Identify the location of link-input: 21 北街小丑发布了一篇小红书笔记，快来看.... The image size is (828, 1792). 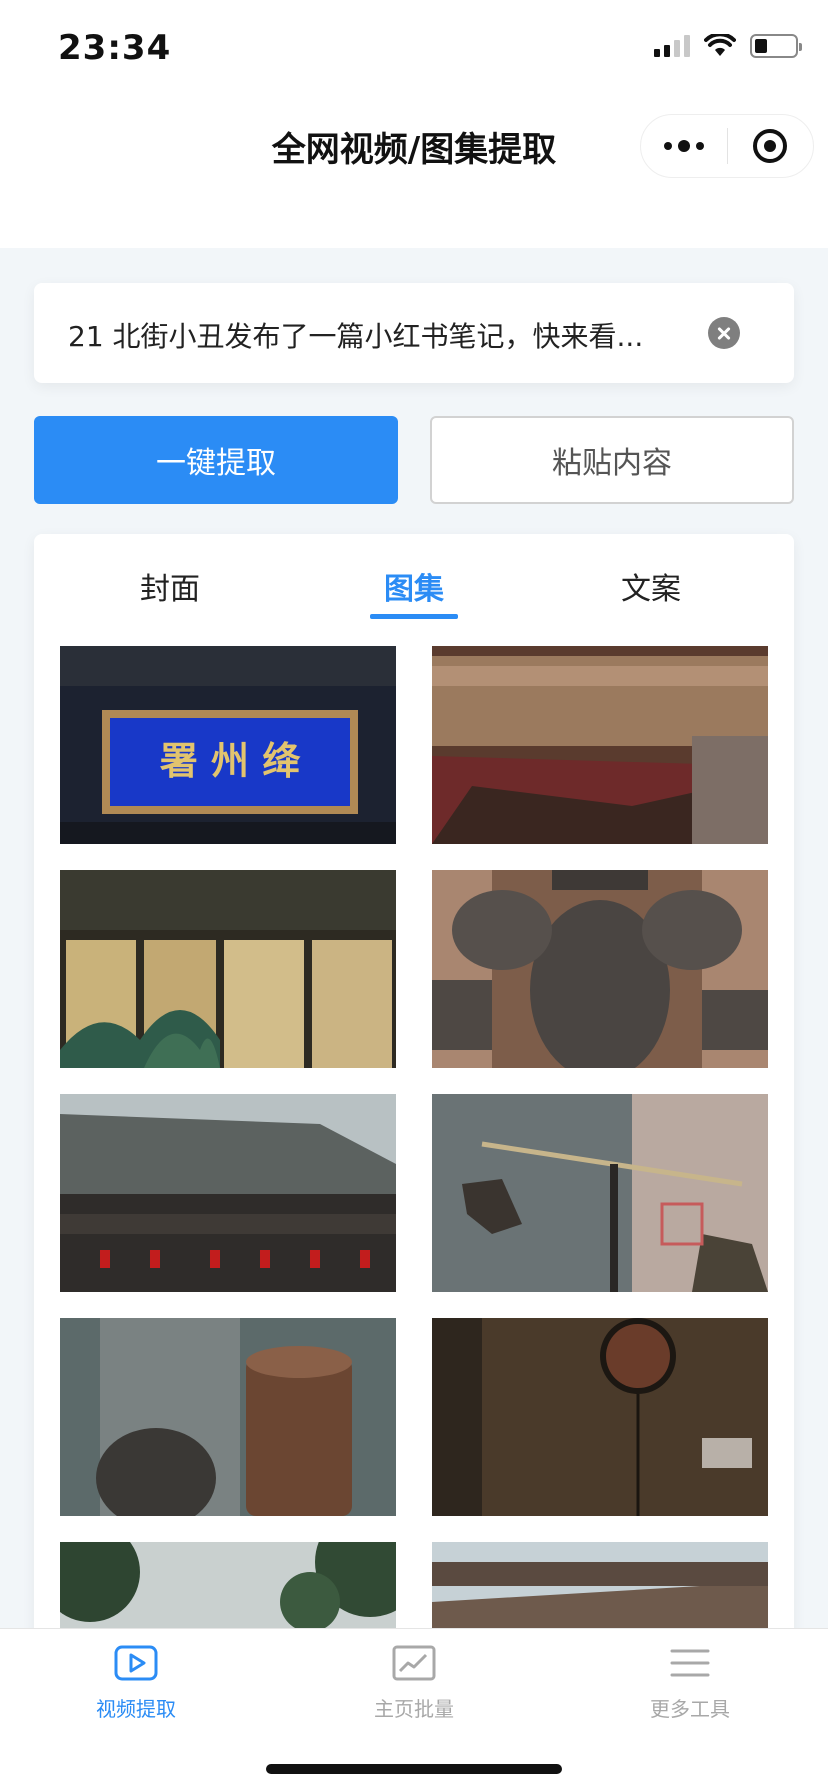
(414, 333).